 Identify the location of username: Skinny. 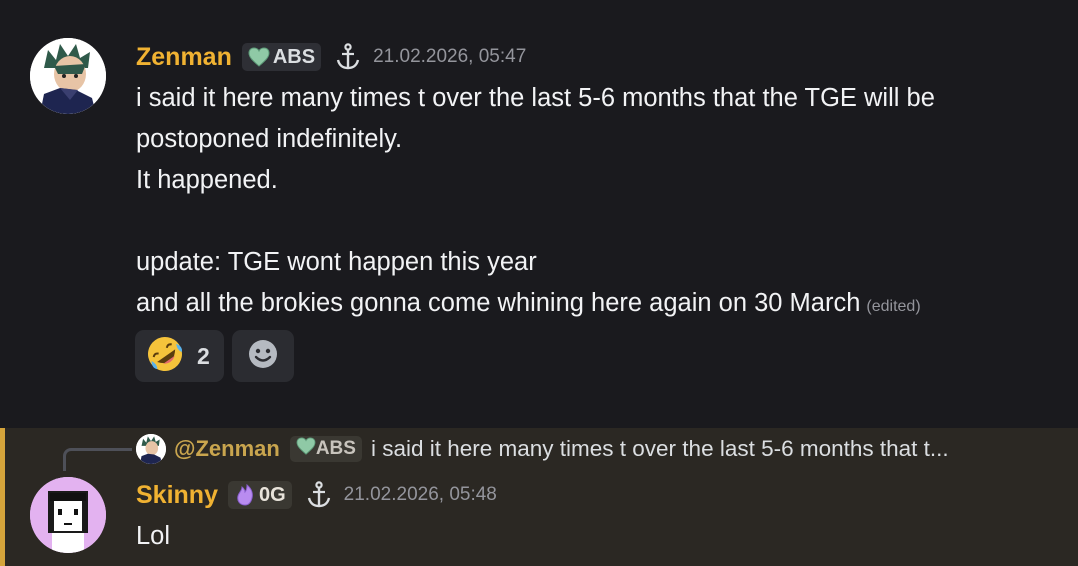
(177, 495).